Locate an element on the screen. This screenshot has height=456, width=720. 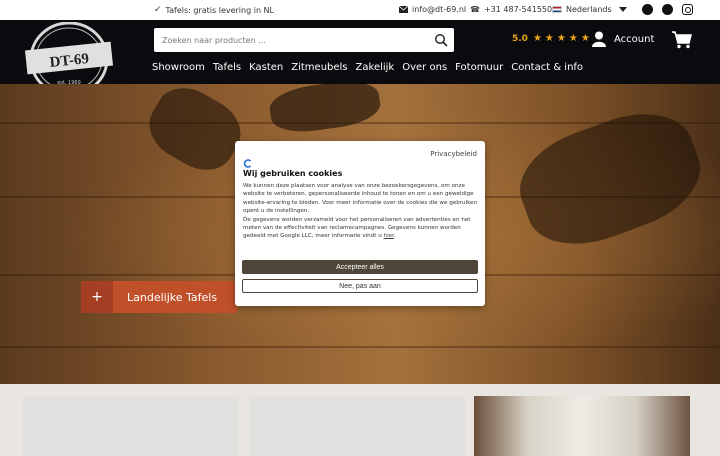
user-icon is located at coordinates (599, 39).